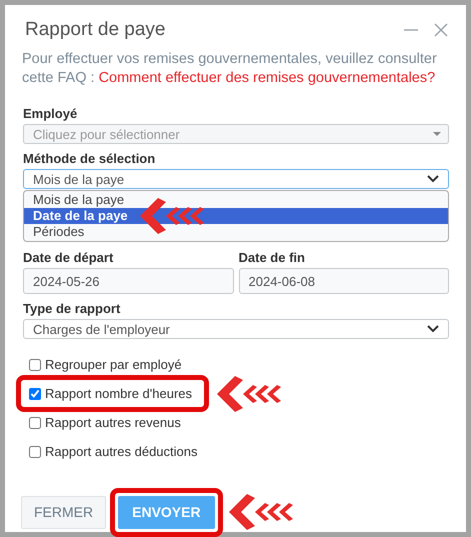 The height and width of the screenshot is (537, 471). Describe the element at coordinates (230, 69) in the screenshot. I see `intro-text: Pour effectuer vos remises gouvernementales, veuillez consulter cette FAQ : Comment effectuer des remises gouvernementales?` at that location.